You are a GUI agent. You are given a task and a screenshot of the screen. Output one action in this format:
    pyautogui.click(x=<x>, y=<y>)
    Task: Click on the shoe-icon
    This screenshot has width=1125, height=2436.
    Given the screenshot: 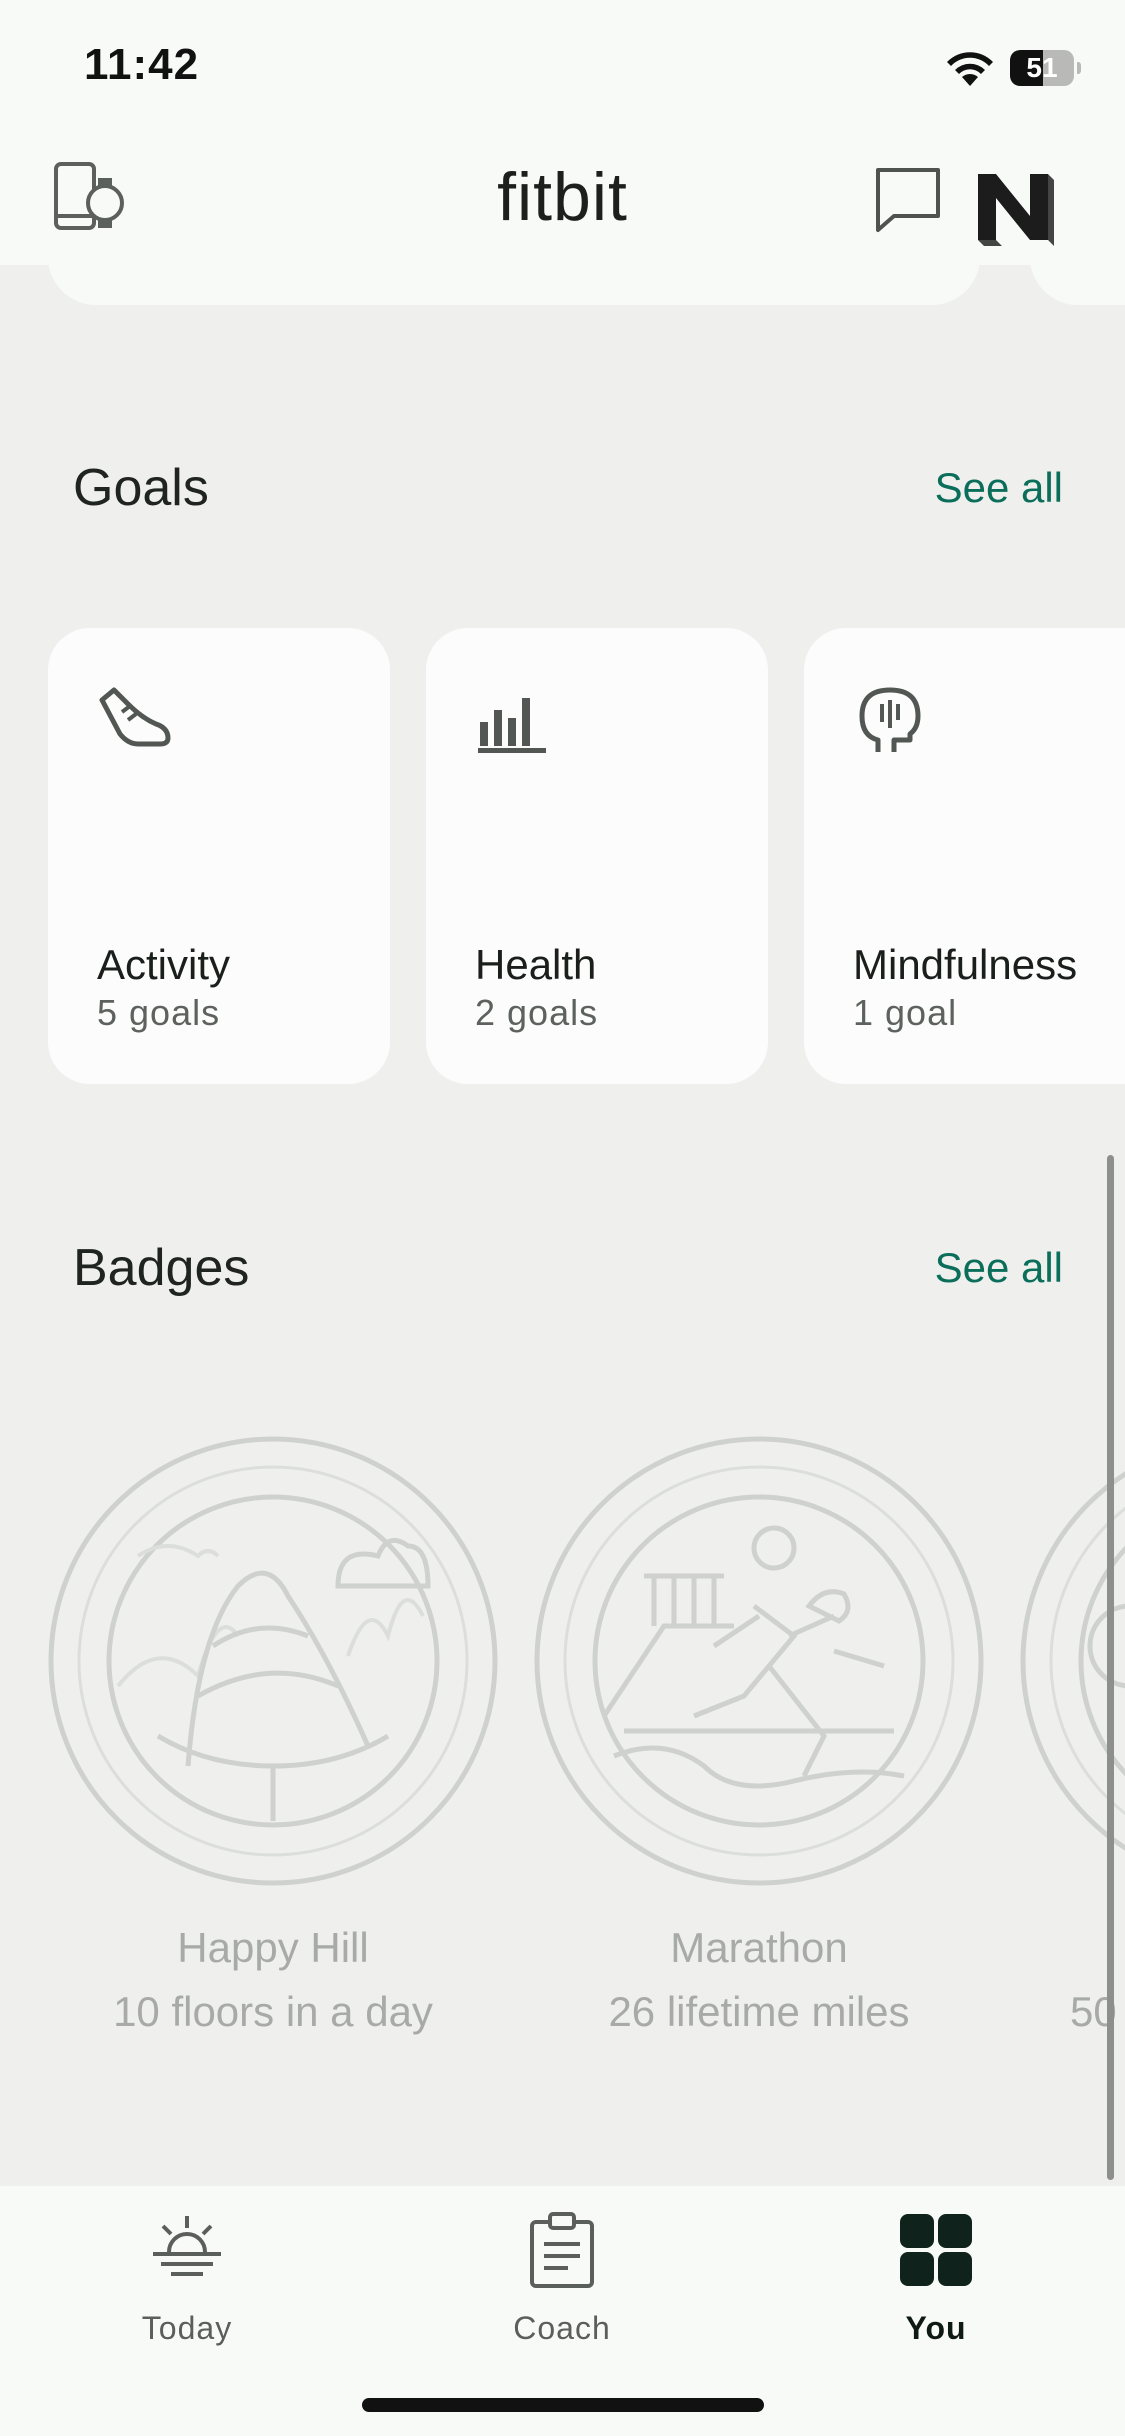 What is the action you would take?
    pyautogui.click(x=135, y=717)
    